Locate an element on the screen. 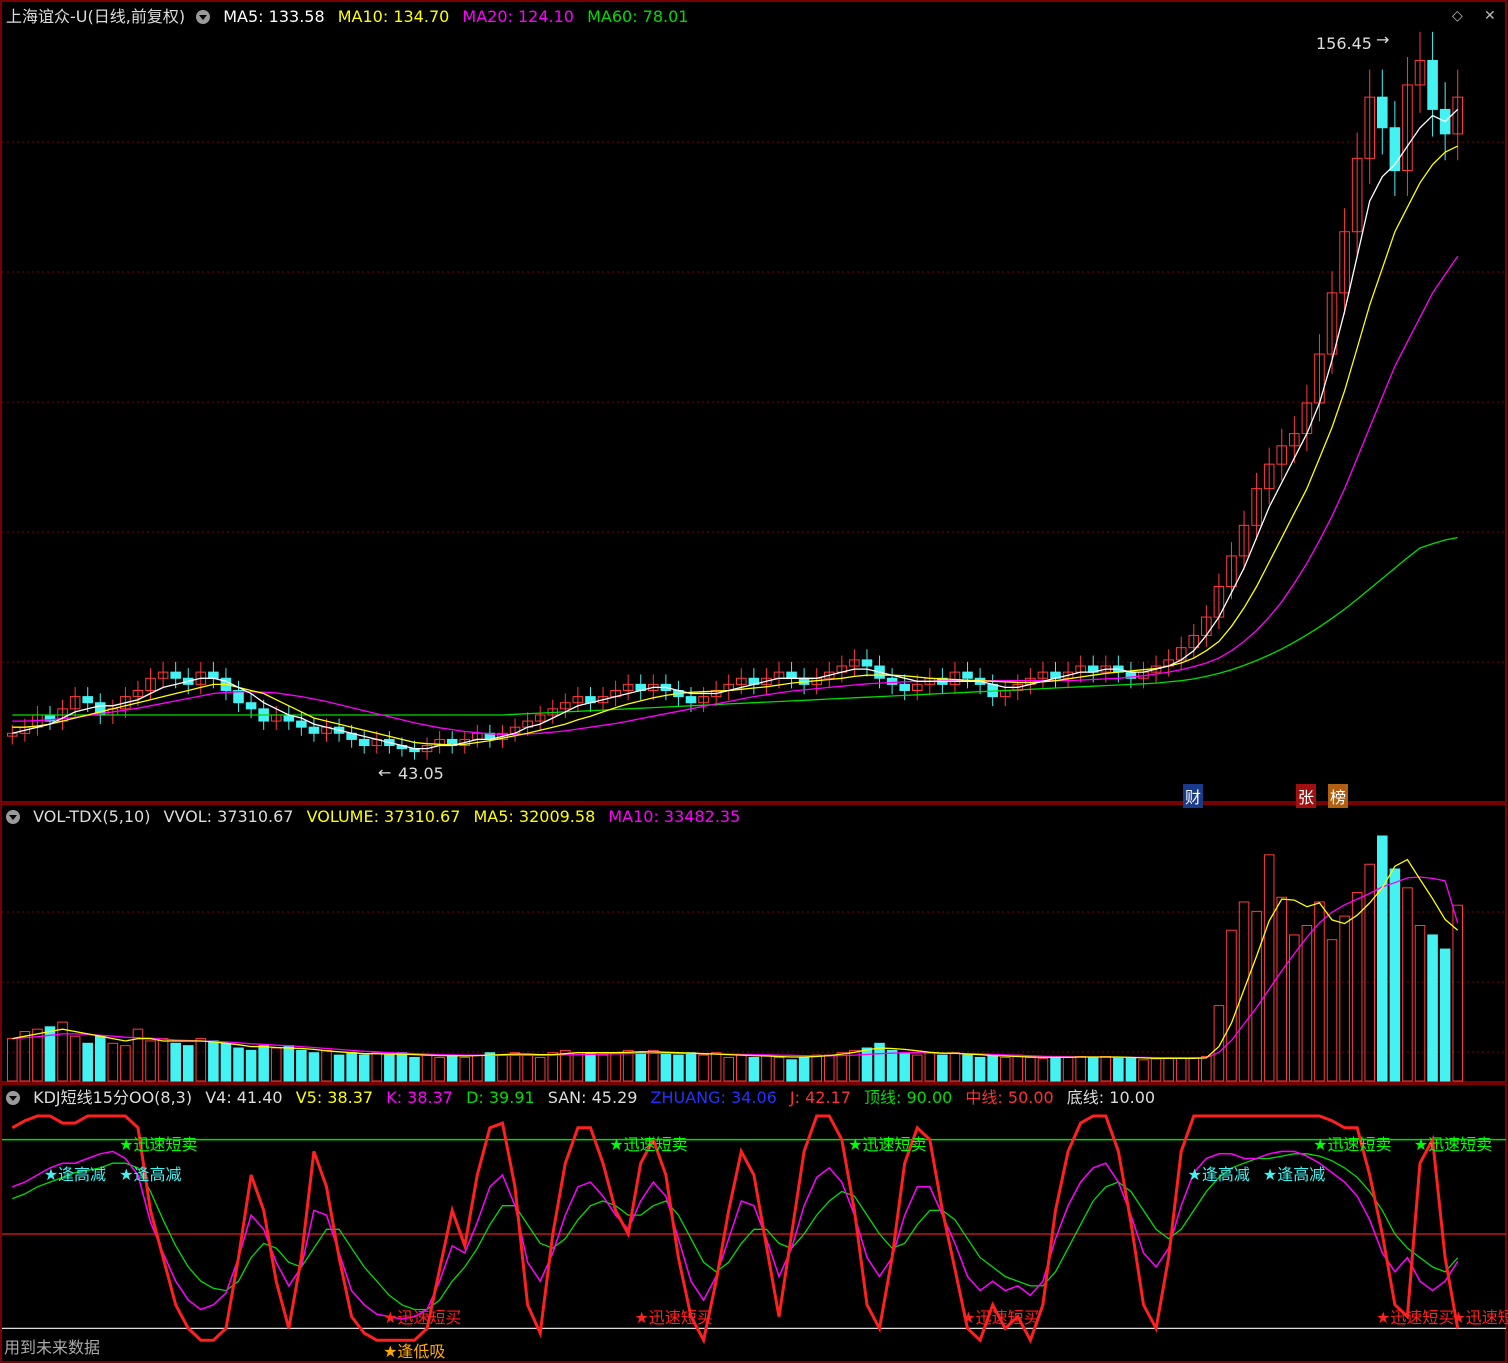  kdj-title: KDJ短线15分OO(8,3) is located at coordinates (112, 1097).